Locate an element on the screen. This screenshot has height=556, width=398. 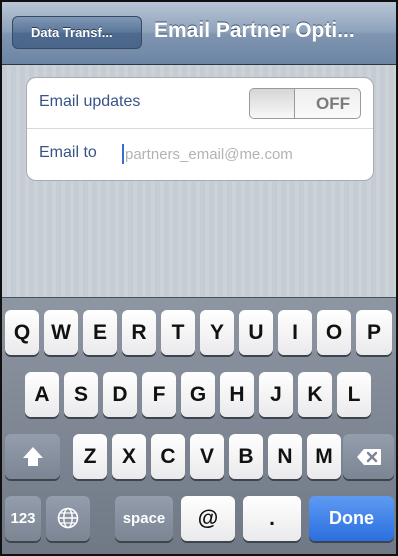
key-b: B is located at coordinates (246, 456).